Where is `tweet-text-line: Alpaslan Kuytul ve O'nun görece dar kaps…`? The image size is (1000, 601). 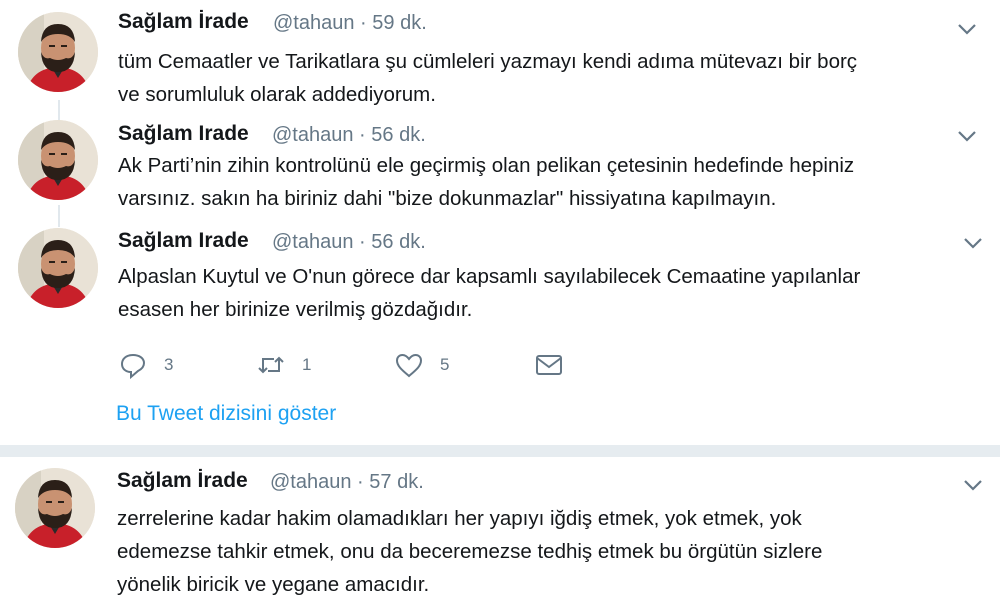
tweet-text-line: Alpaslan Kuytul ve O'nun görece dar kaps… is located at coordinates (489, 276).